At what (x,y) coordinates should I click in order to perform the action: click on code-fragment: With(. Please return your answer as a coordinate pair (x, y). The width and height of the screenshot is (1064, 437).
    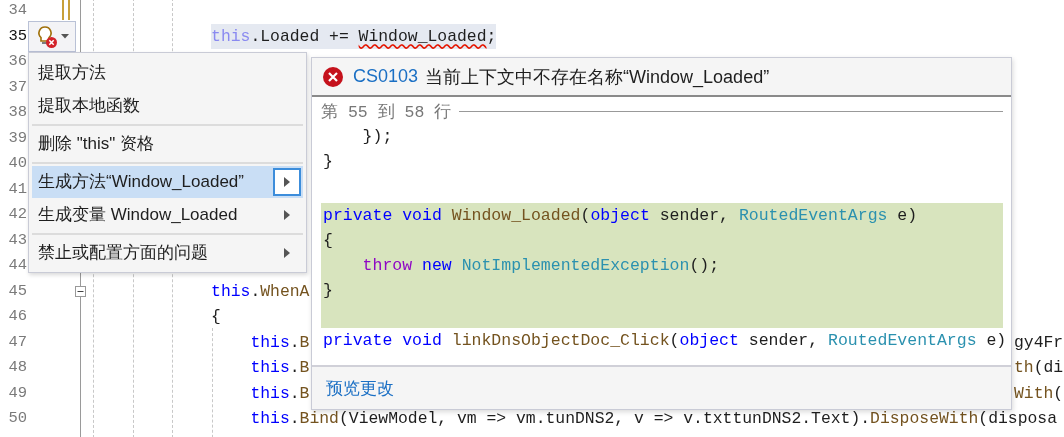
    Looking at the image, I should click on (1039, 393).